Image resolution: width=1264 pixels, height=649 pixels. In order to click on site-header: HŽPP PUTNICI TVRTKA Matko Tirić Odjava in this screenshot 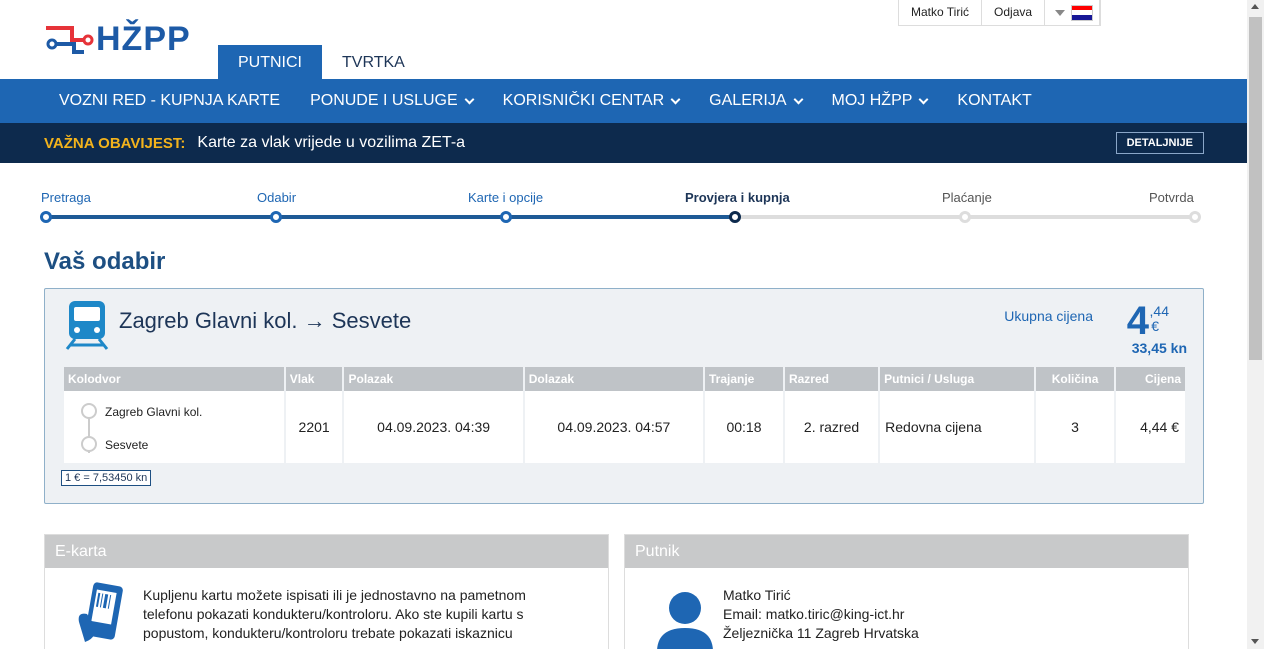, I will do `click(623, 39)`.